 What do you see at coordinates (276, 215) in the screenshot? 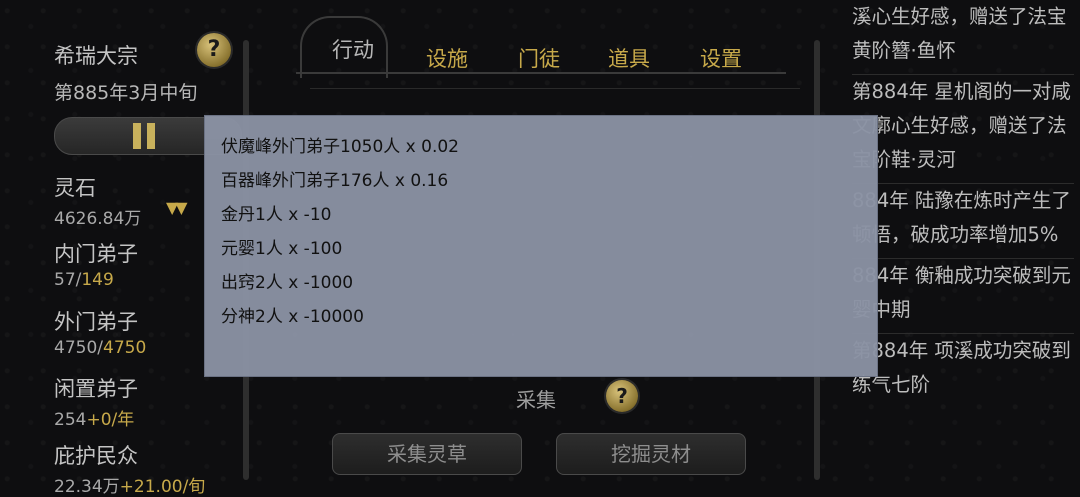
I see `tooltip-row: 金丹1人 x -10` at bounding box center [276, 215].